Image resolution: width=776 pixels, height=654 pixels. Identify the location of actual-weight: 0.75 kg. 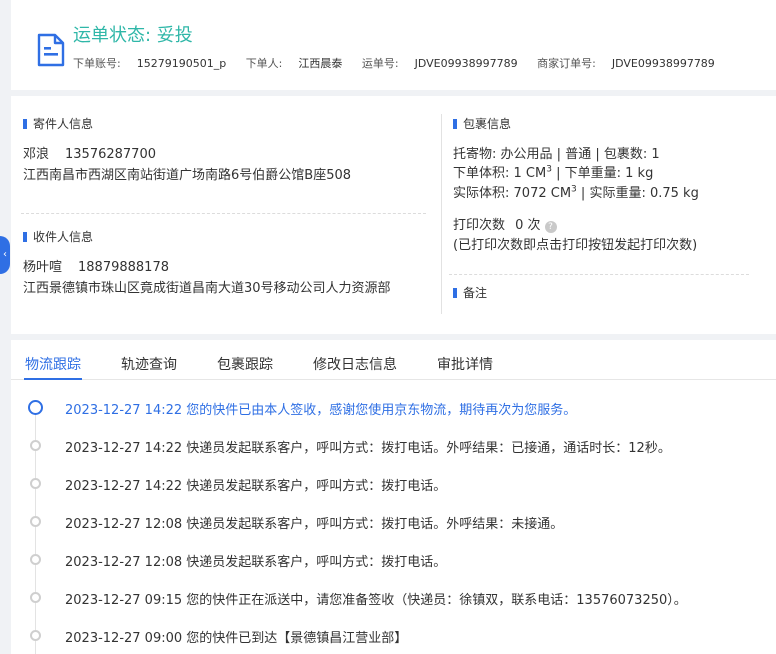
(674, 193).